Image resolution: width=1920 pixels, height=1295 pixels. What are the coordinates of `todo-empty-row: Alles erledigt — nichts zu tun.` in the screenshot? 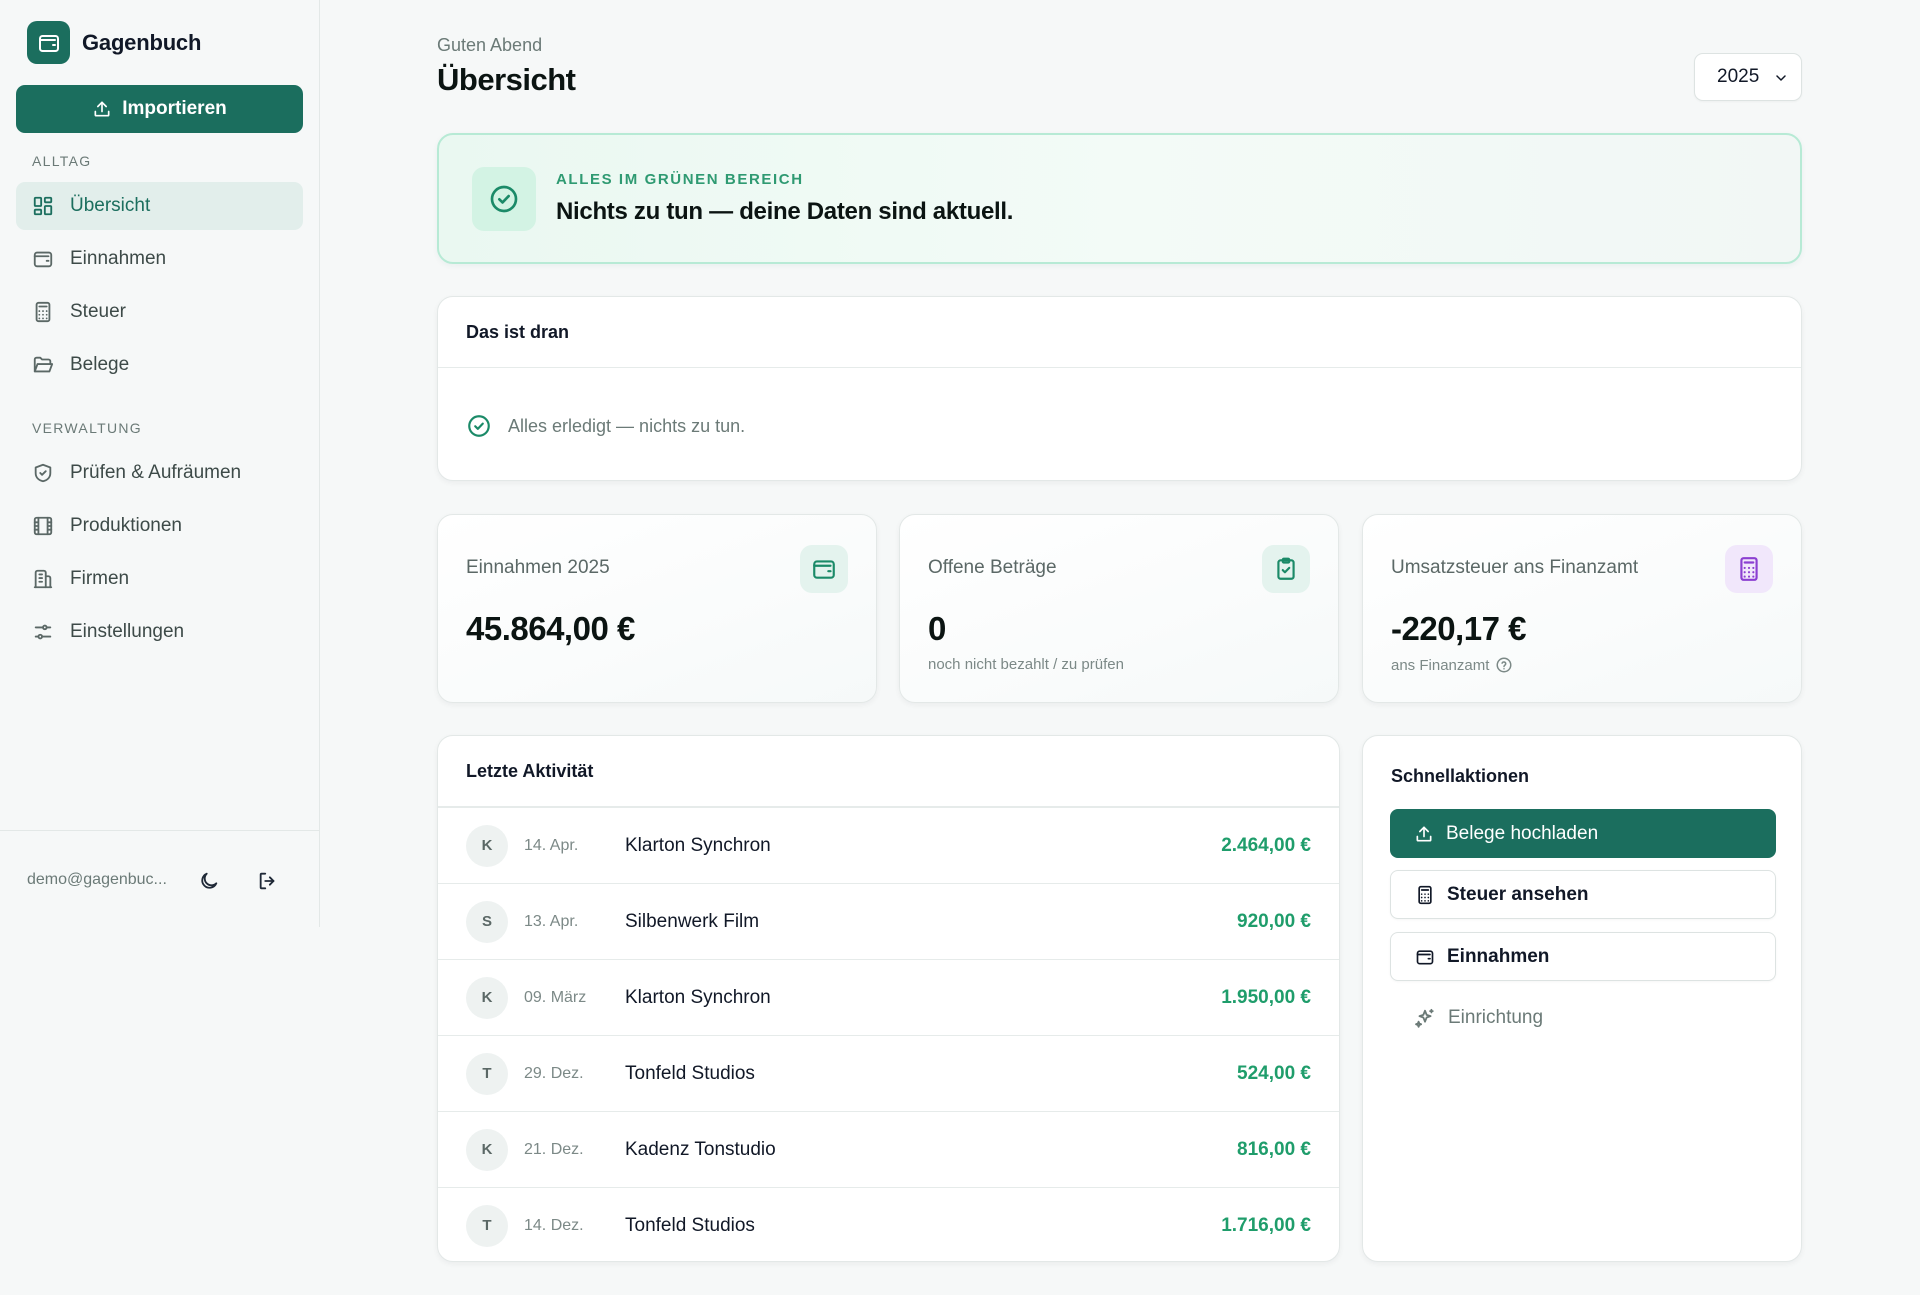 It's located at (605, 426).